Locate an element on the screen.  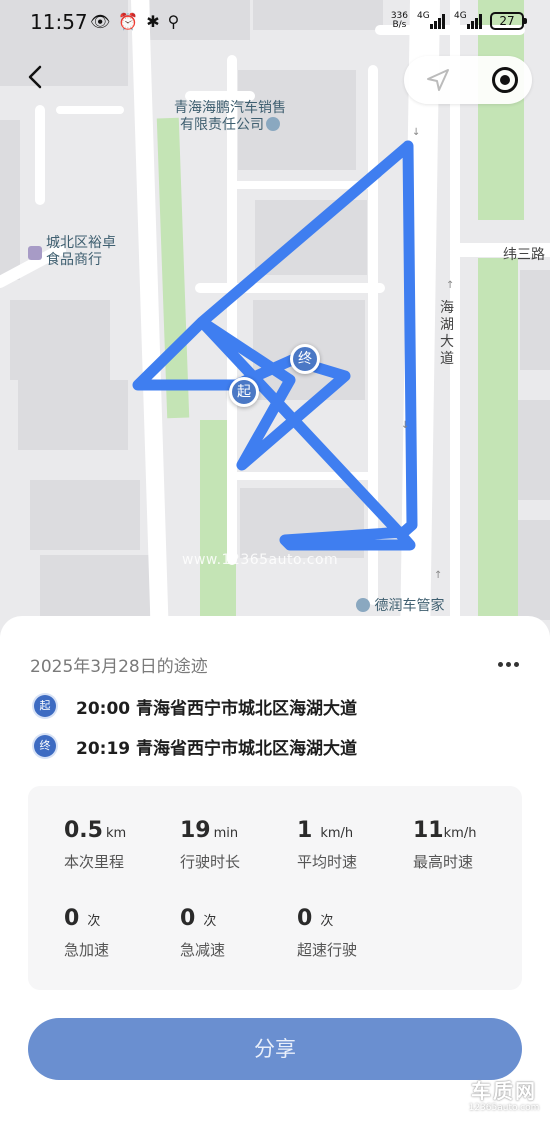
signal-icon-2: 4G is located at coordinates (468, 20).